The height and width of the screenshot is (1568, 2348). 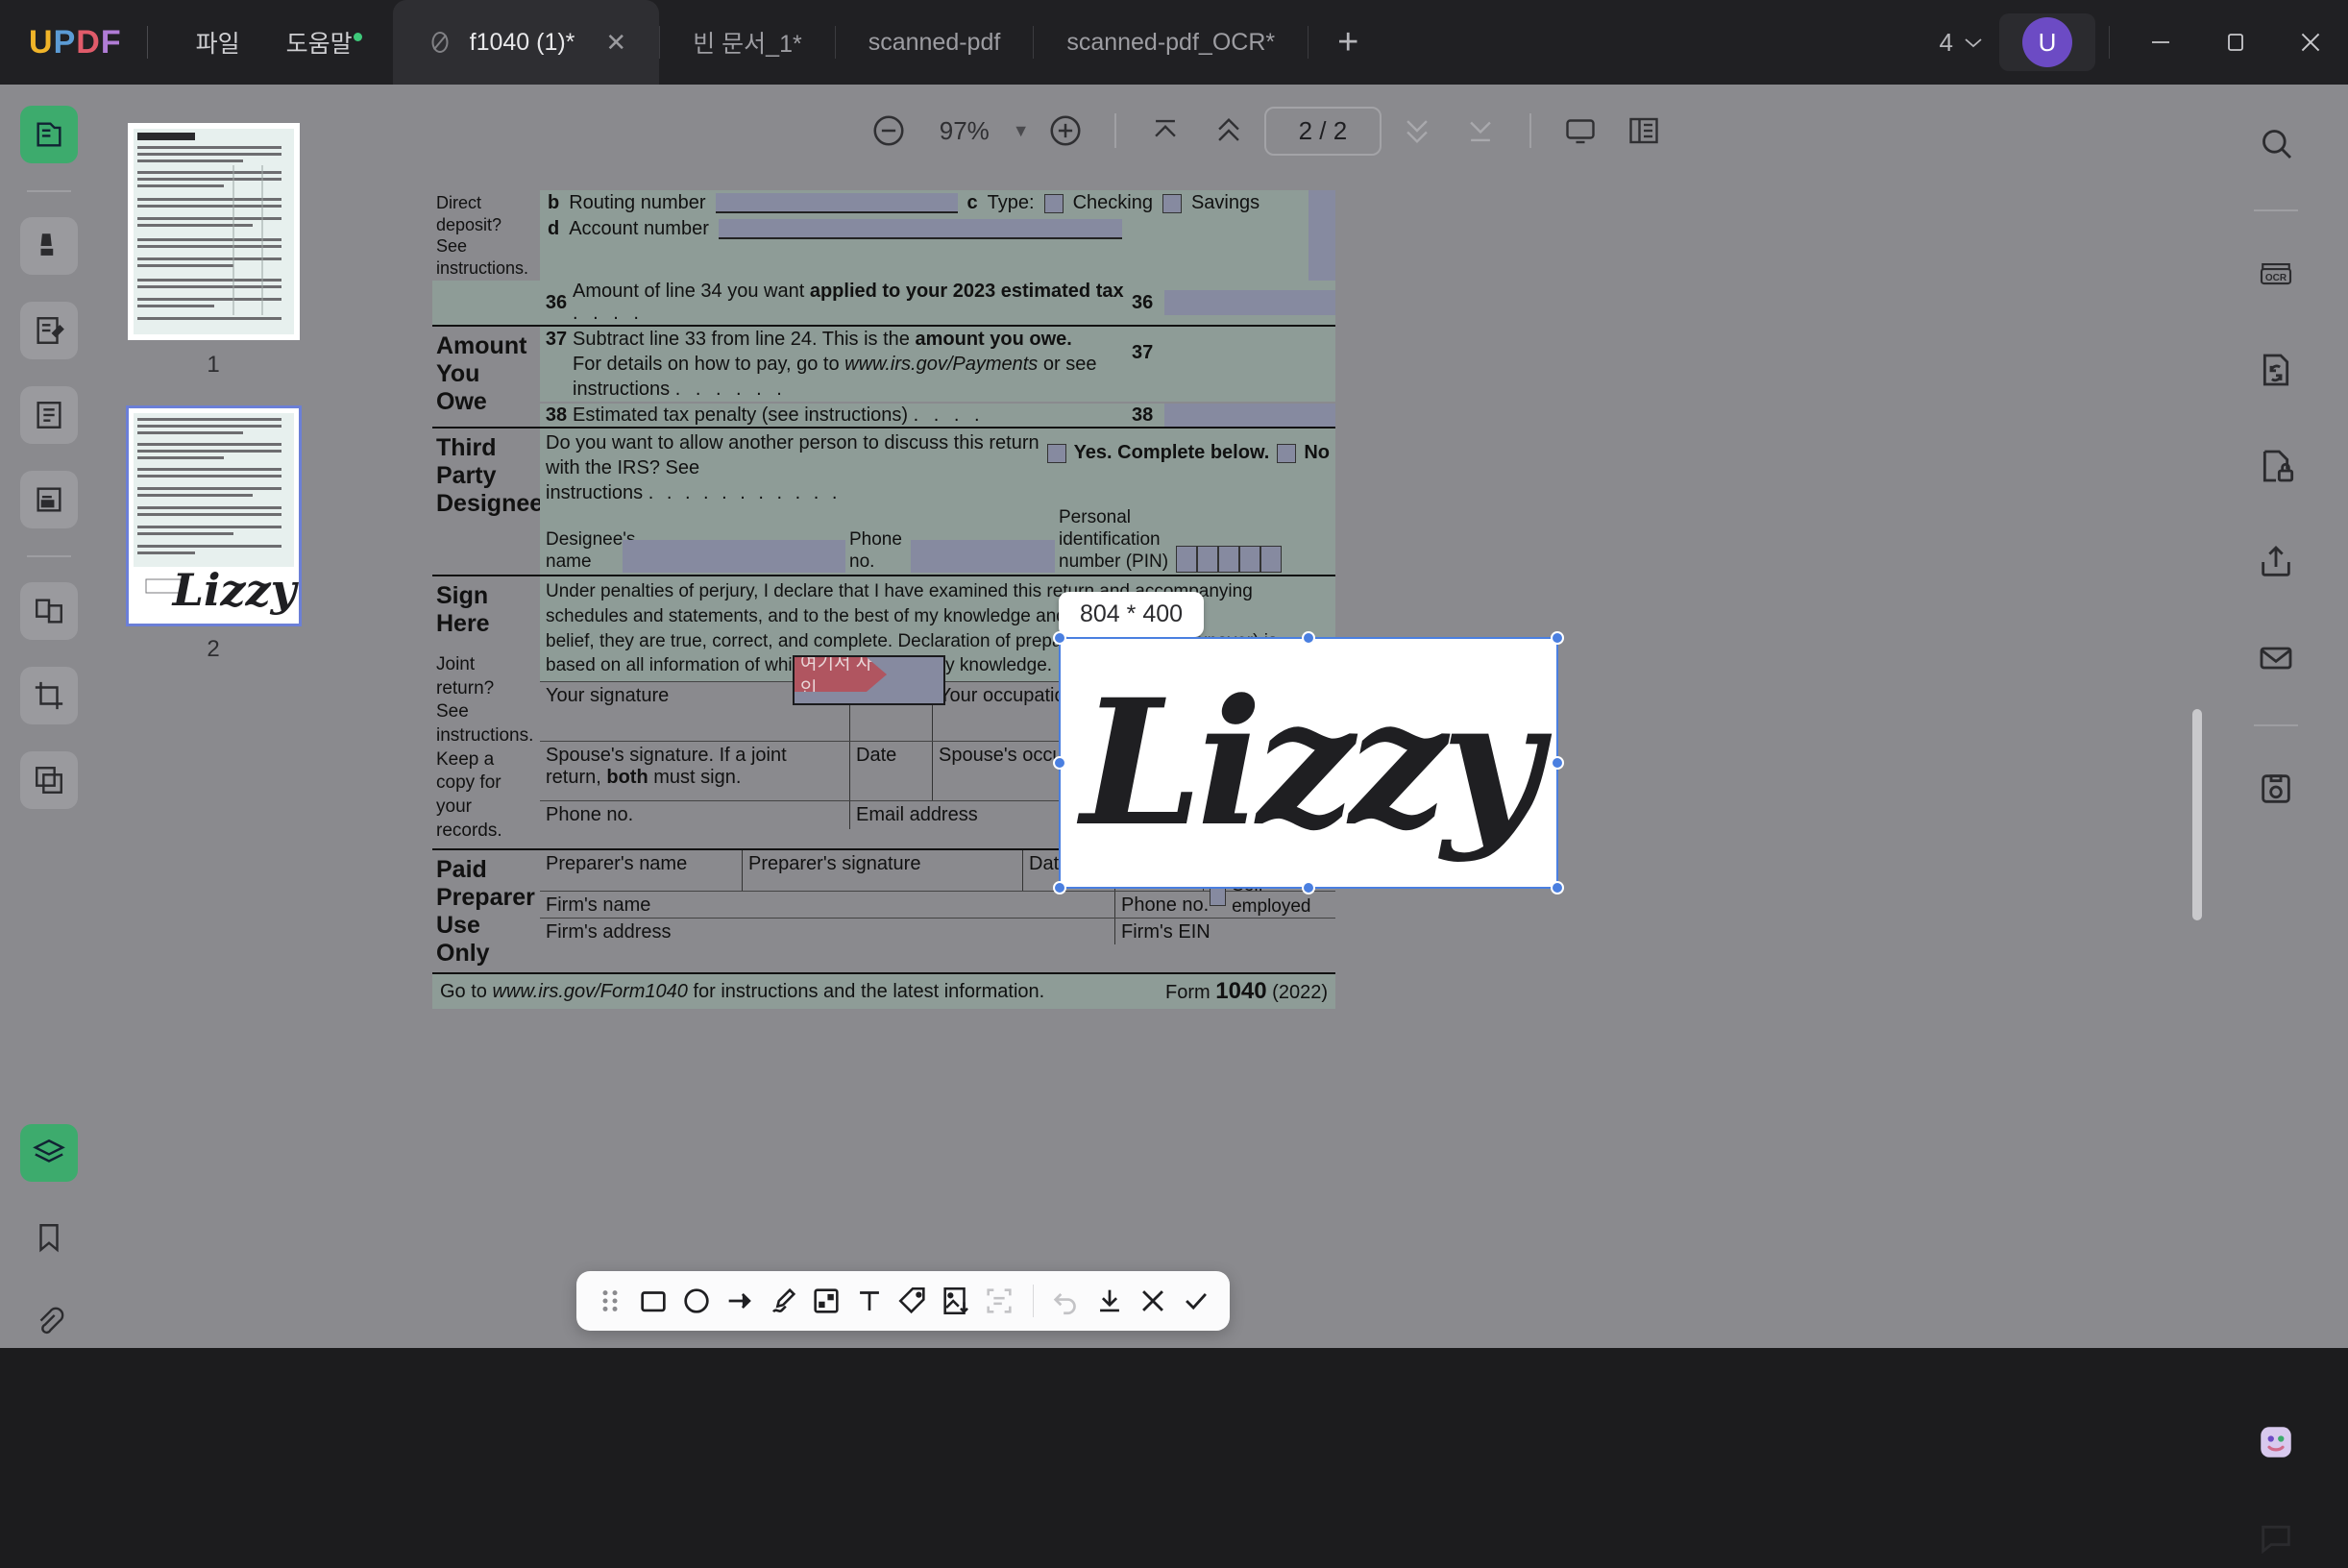 What do you see at coordinates (2276, 562) in the screenshot?
I see `share-icon` at bounding box center [2276, 562].